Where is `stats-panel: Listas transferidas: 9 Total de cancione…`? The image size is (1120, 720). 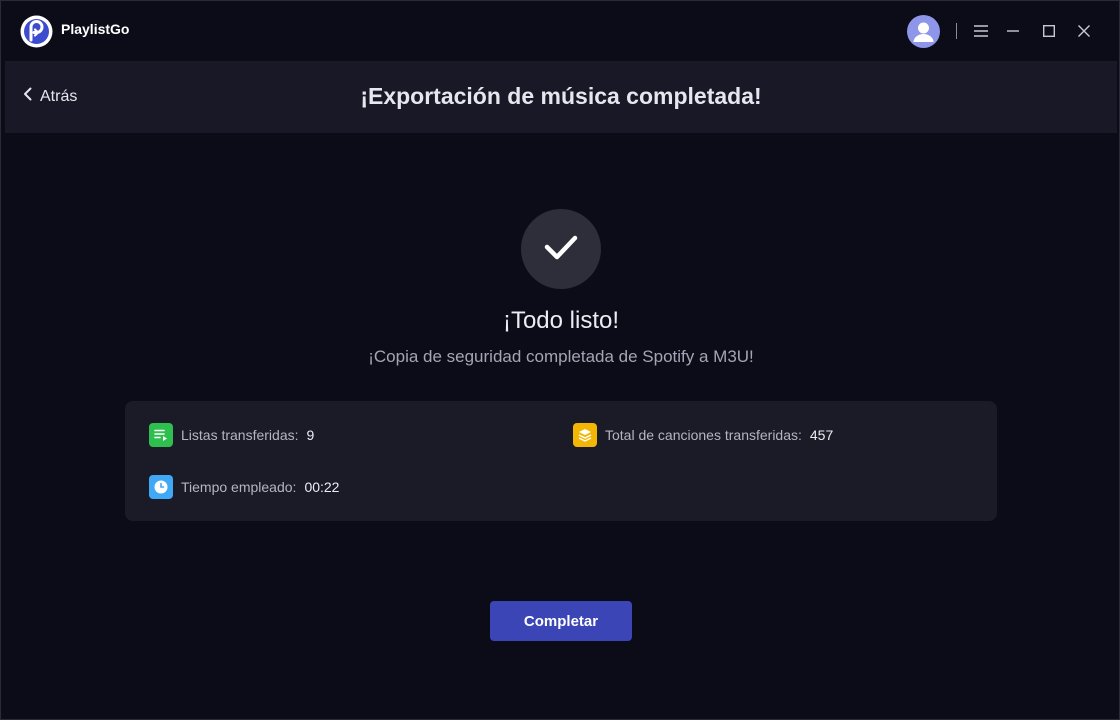 stats-panel: Listas transferidas: 9 Total de cancione… is located at coordinates (561, 461).